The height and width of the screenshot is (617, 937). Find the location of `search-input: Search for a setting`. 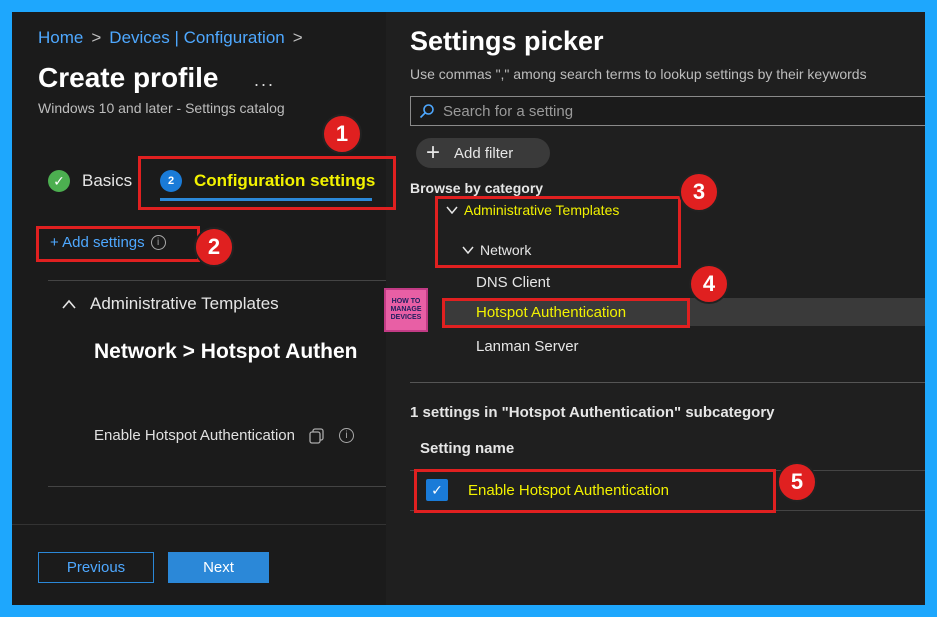

search-input: Search for a setting is located at coordinates (667, 111).